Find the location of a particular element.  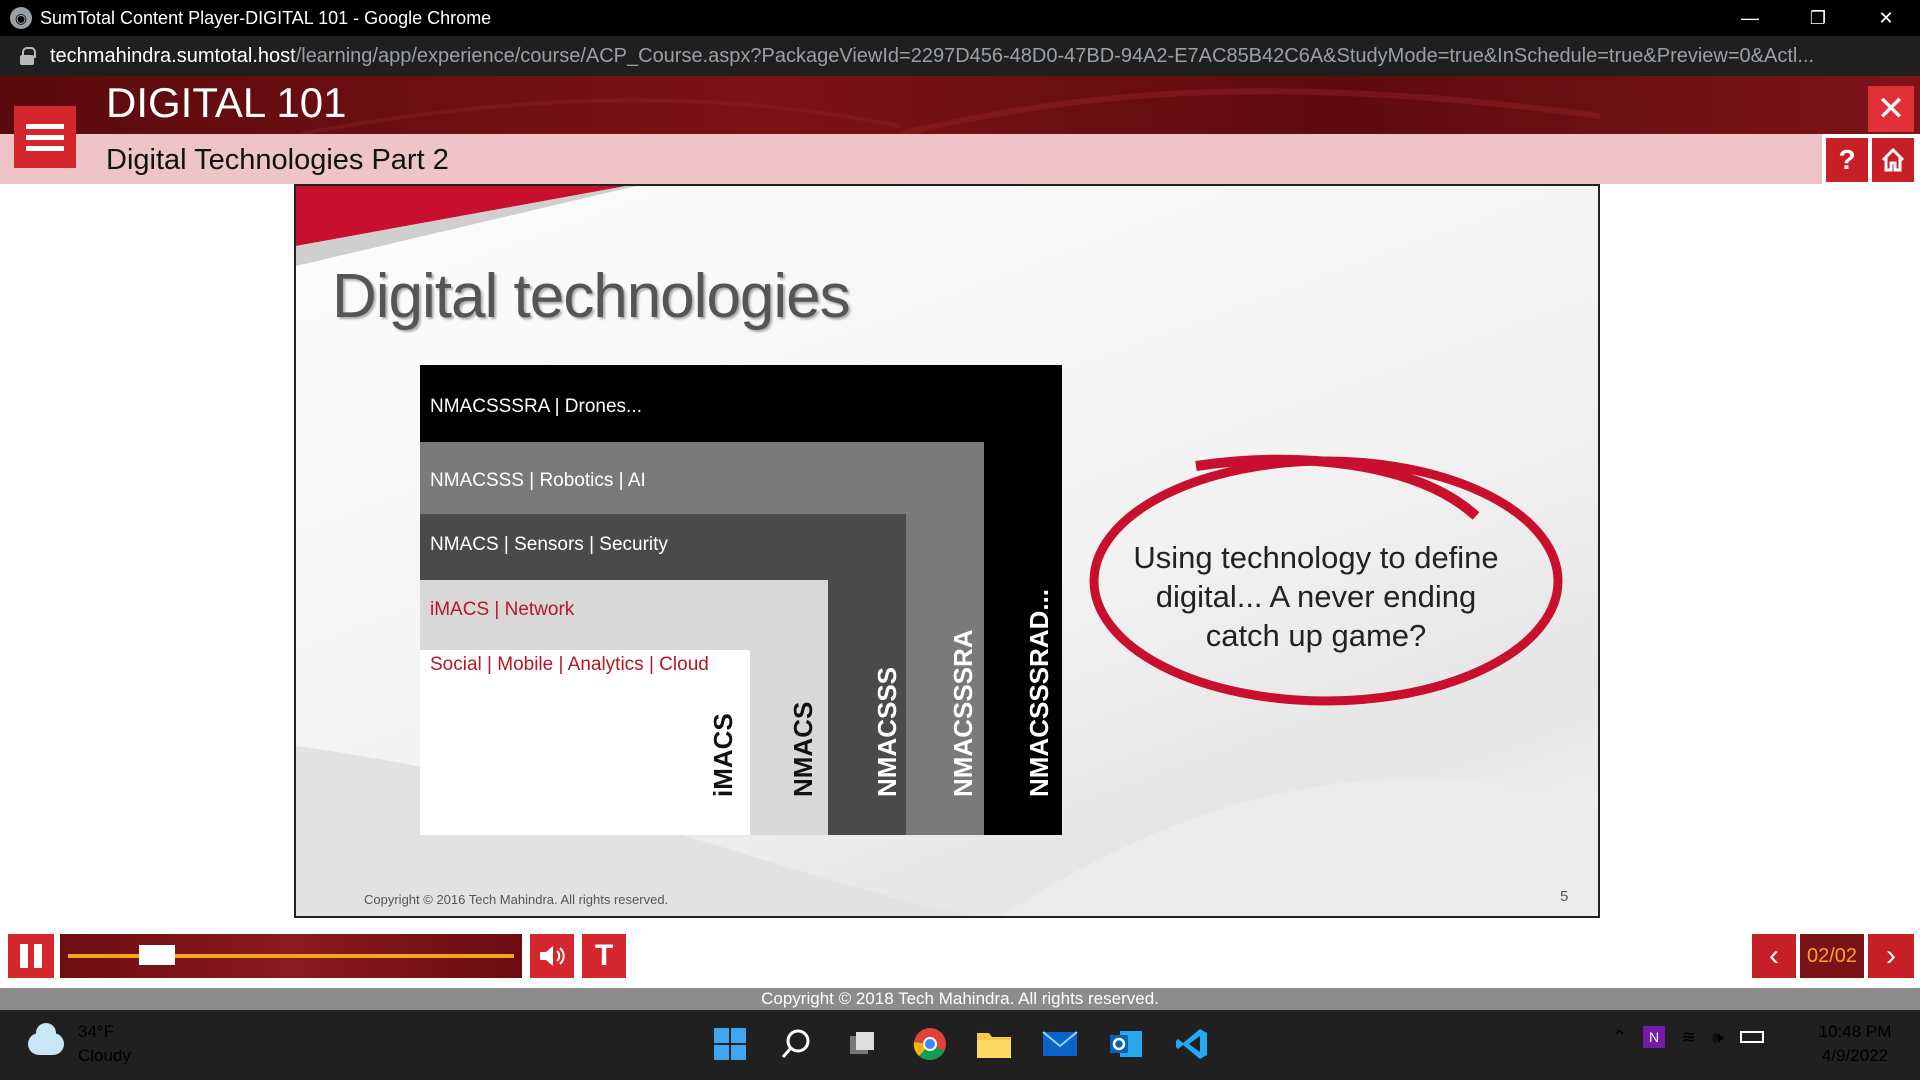

clock-time: 10:48 PM is located at coordinates (1855, 1031).